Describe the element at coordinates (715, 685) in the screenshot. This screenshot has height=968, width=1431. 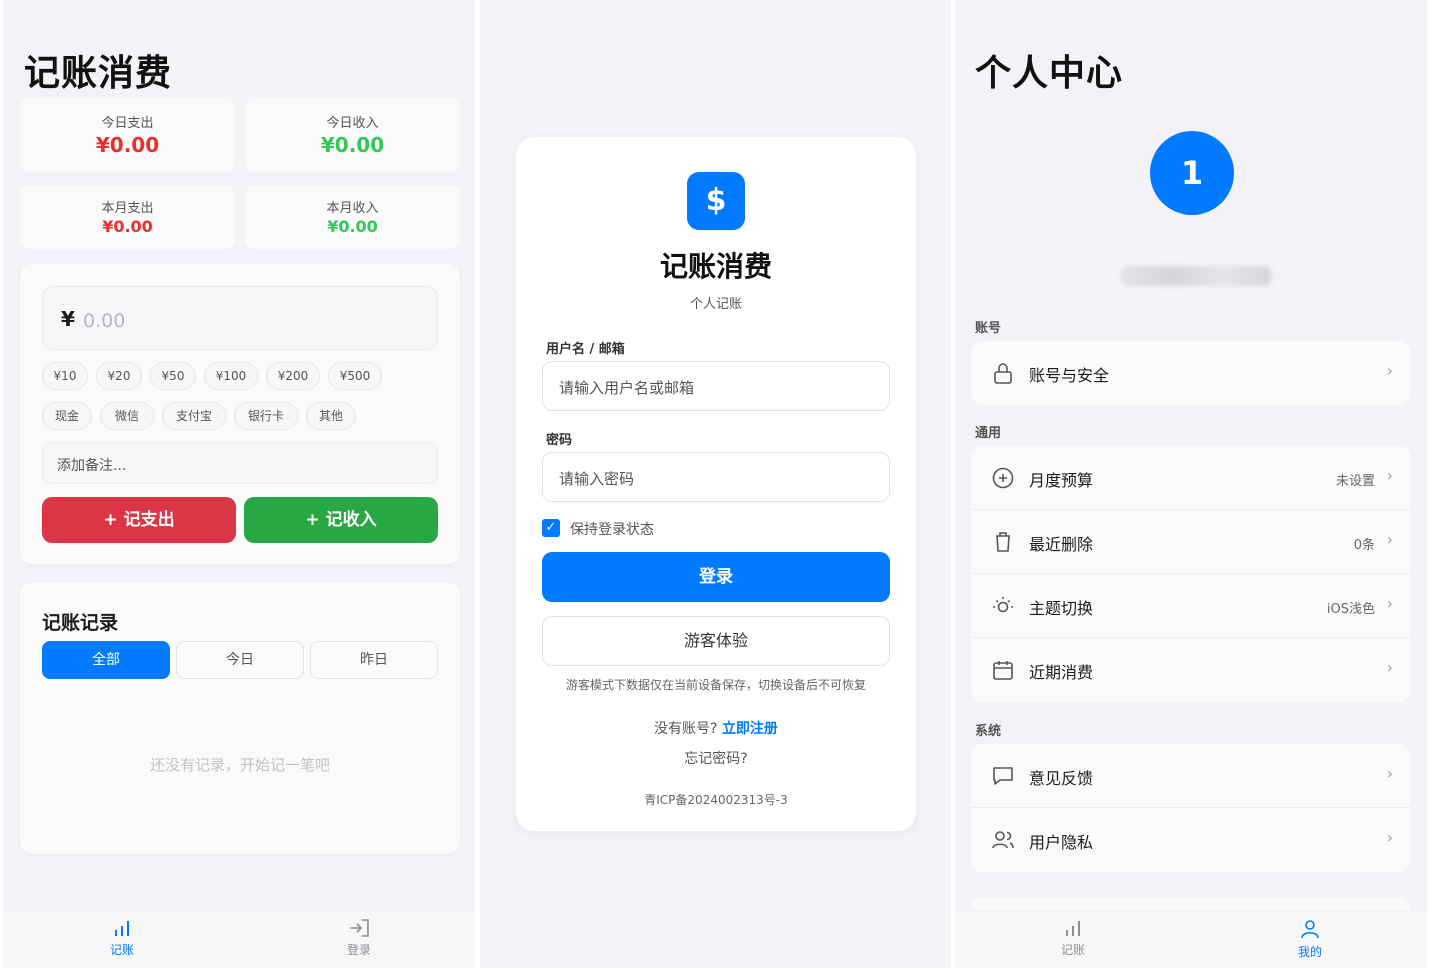
I see `guest-note: 游客模式下数据仅在当前设备保存，切换设备后不可恢复` at that location.